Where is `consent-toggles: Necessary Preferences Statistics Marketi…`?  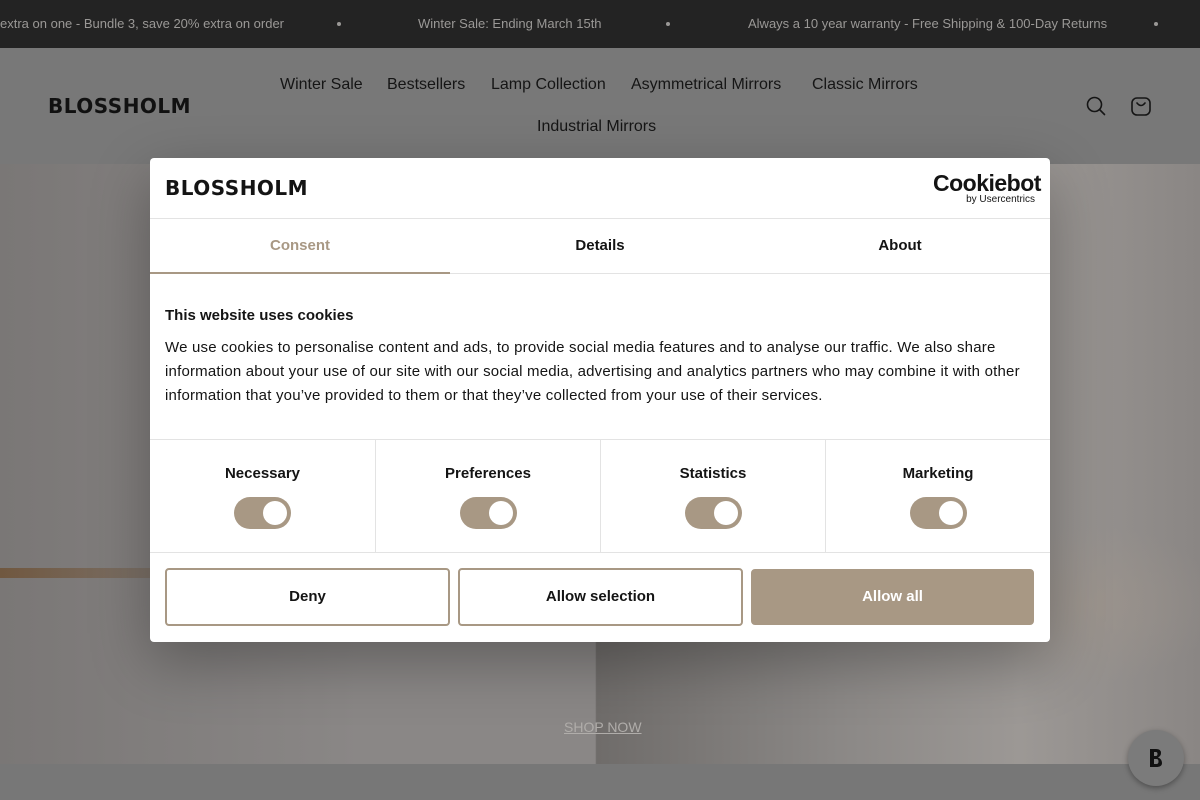
consent-toggles: Necessary Preferences Statistics Marketi… is located at coordinates (600, 496).